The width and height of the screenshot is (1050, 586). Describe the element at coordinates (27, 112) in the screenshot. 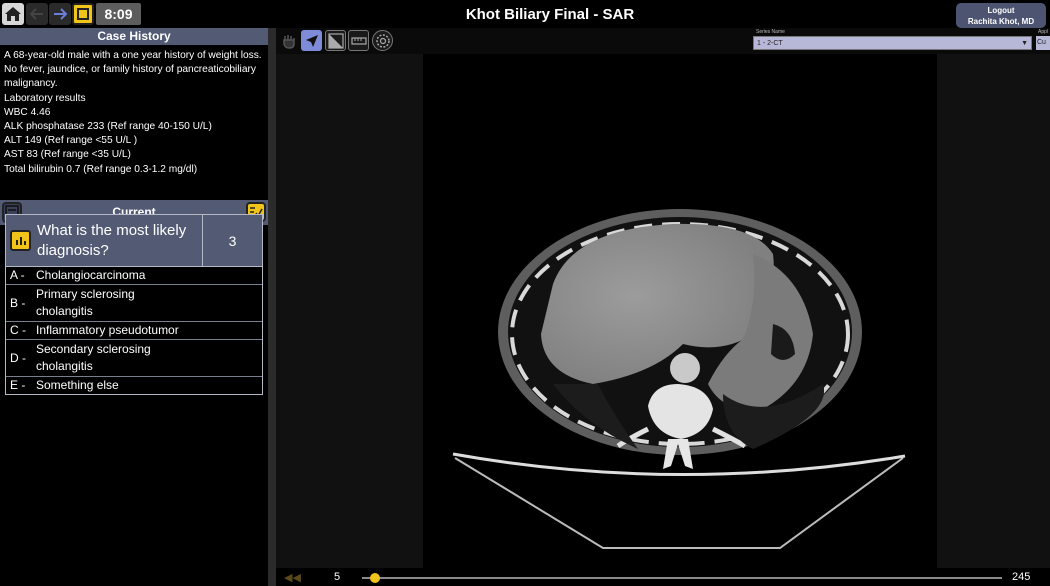

I see `history-line: WBC 4.46` at that location.